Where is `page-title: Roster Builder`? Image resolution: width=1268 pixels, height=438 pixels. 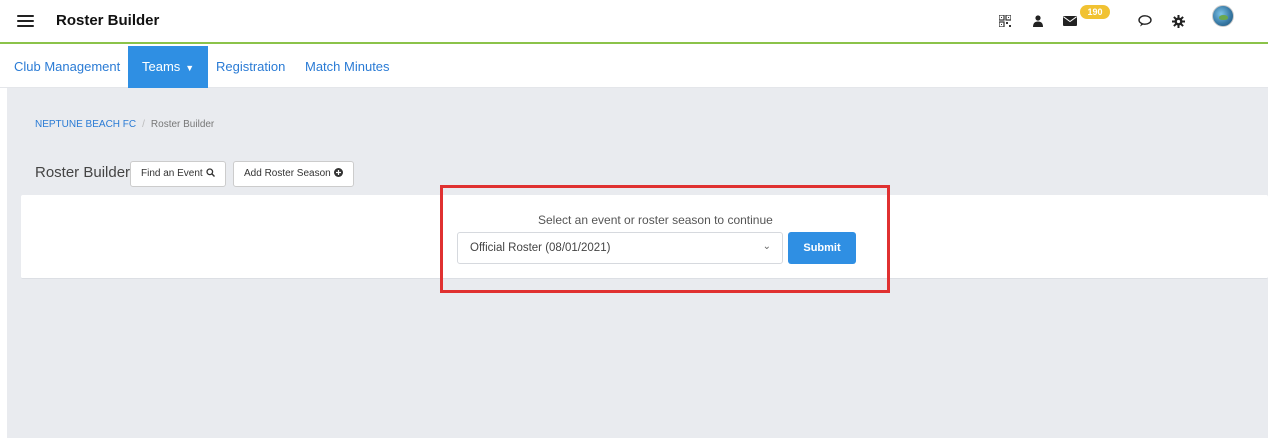 page-title: Roster Builder is located at coordinates (83, 172).